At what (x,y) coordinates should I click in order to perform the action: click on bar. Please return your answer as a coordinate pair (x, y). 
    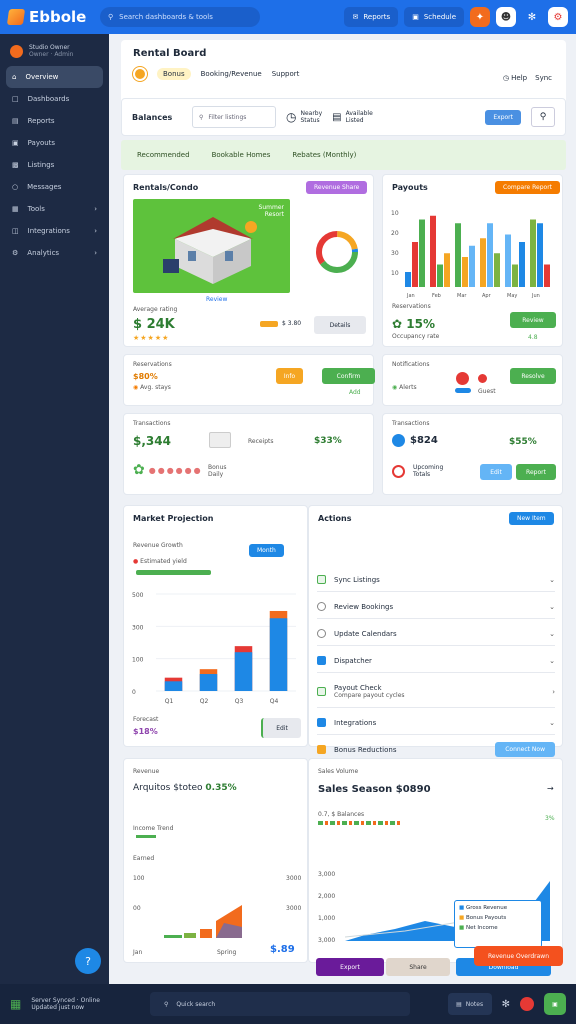
    Looking at the image, I should click on (278, 654).